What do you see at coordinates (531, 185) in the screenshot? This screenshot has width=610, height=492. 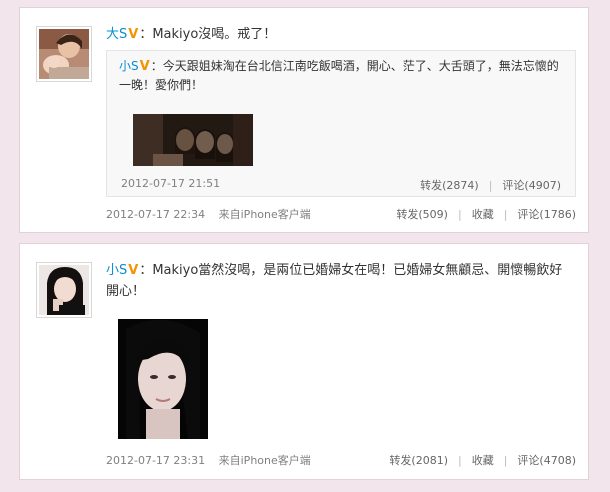 I see `repost-comment-button: 评论(4907)` at bounding box center [531, 185].